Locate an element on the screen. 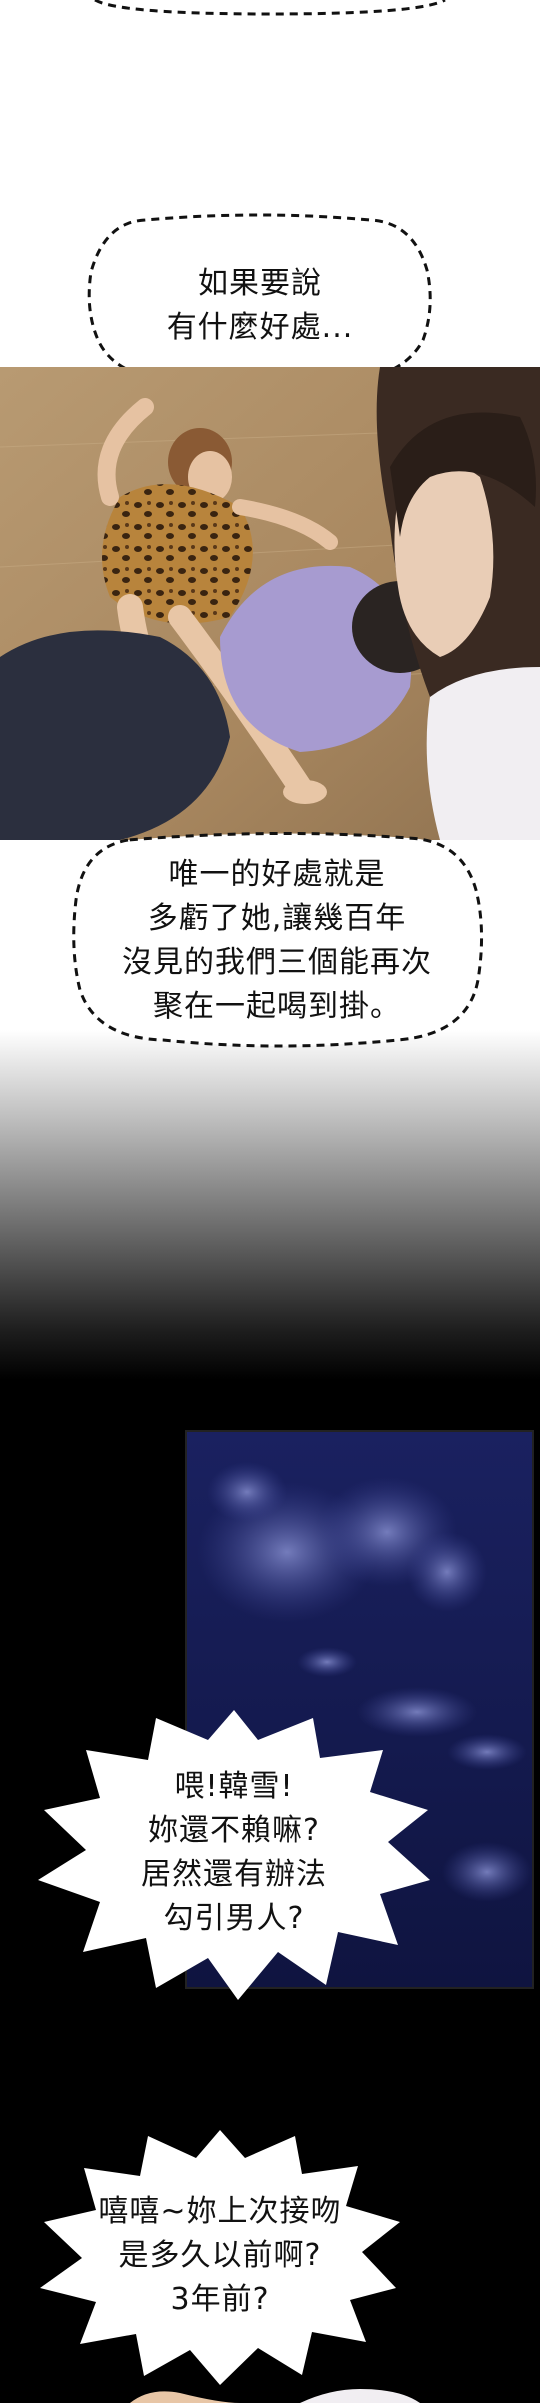 The image size is (540, 2403). bubble-3-line-2: 妳還不賴嘛? is located at coordinates (234, 1830).